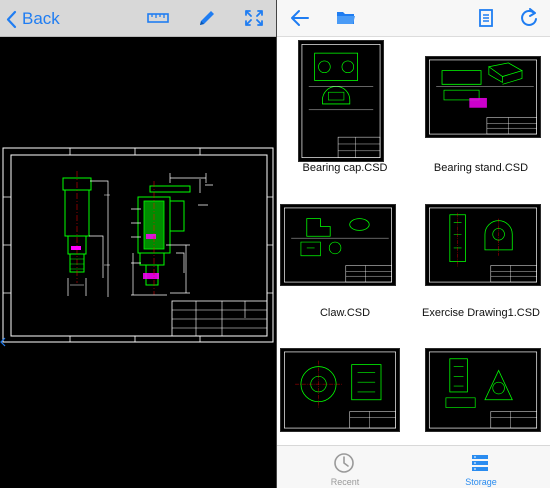 The width and height of the screenshot is (550, 488). Describe the element at coordinates (3, 342) in the screenshot. I see `panel-edge-arrow-icon` at that location.